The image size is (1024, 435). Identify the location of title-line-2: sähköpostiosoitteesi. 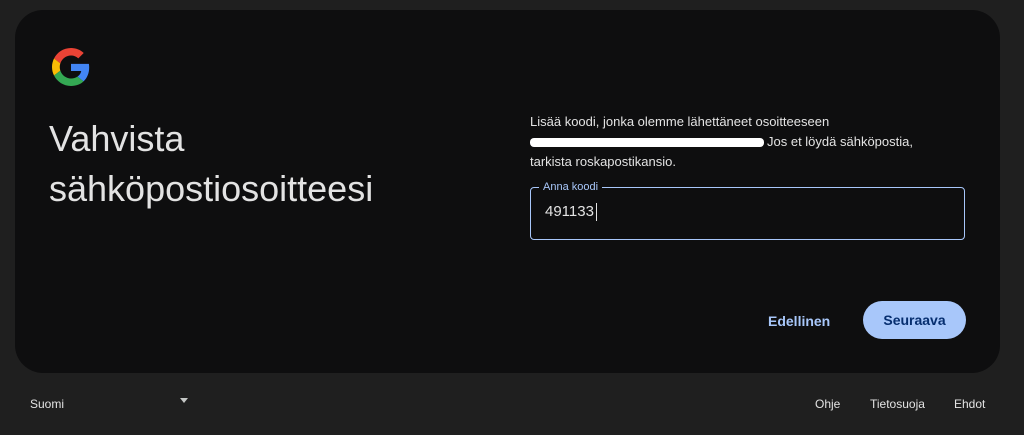
(211, 188).